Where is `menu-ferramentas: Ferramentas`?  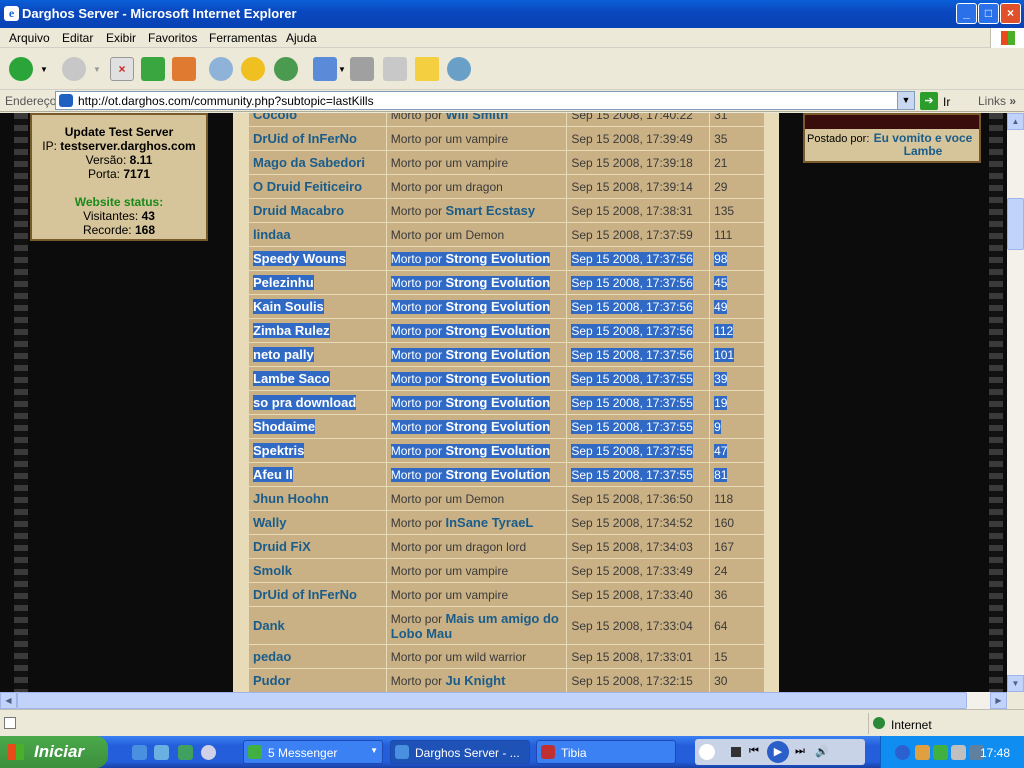 menu-ferramentas: Ferramentas is located at coordinates (243, 38).